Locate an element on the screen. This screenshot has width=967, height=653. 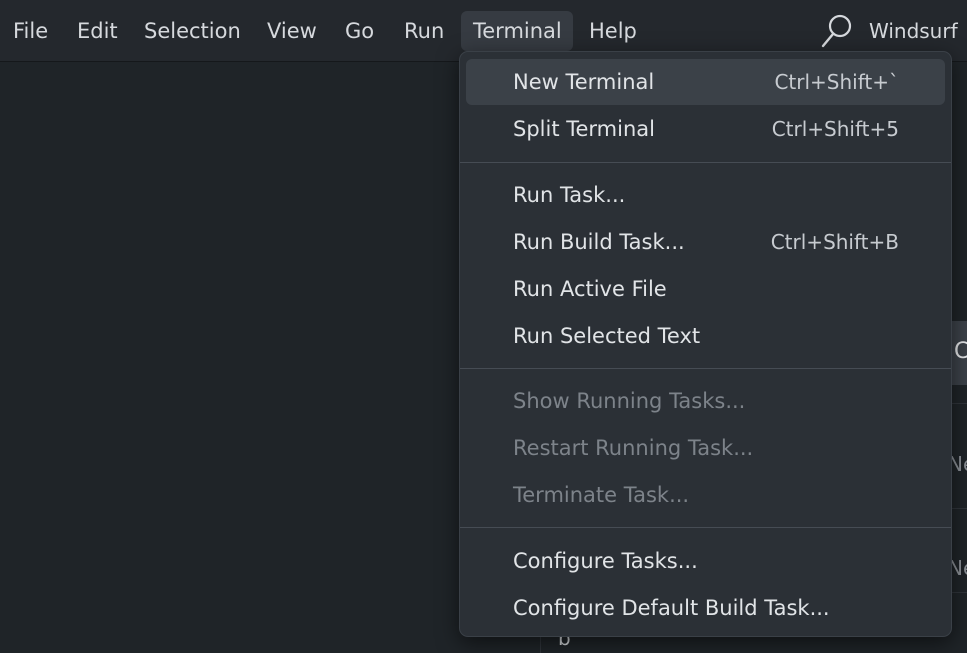
menu-item-label: Run Selected Text is located at coordinates (607, 336).